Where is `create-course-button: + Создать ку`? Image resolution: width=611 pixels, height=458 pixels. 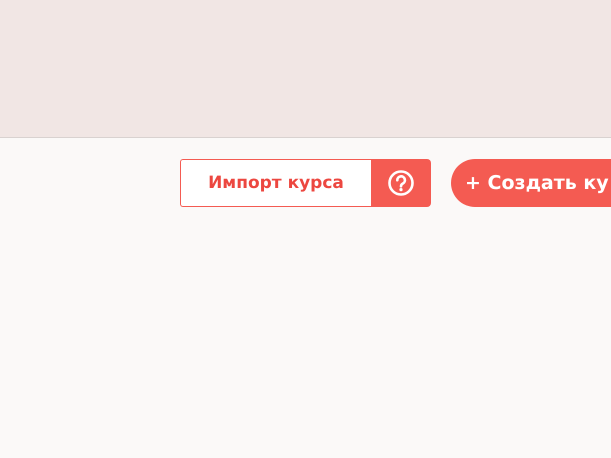 create-course-button: + Создать ку is located at coordinates (531, 183).